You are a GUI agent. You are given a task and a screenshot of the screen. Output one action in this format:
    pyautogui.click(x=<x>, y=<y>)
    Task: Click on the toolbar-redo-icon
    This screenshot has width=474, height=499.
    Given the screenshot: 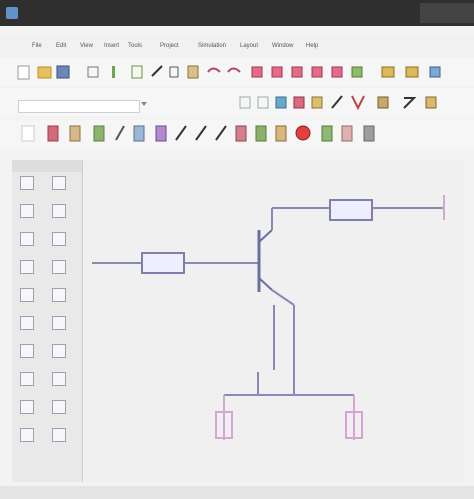 What is the action you would take?
    pyautogui.click(x=234, y=70)
    